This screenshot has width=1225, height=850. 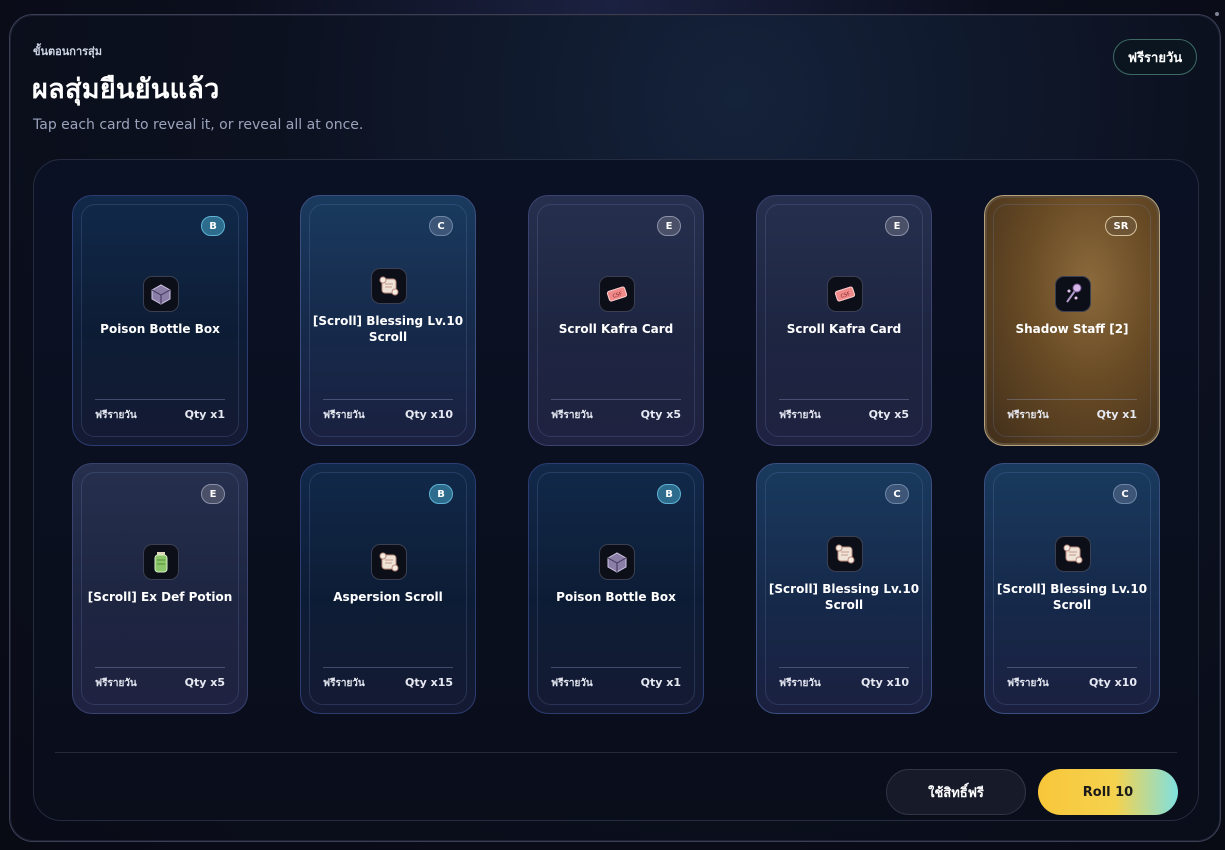 I want to click on step-label: ขั้นตอนการสุ่ม, so click(x=68, y=51).